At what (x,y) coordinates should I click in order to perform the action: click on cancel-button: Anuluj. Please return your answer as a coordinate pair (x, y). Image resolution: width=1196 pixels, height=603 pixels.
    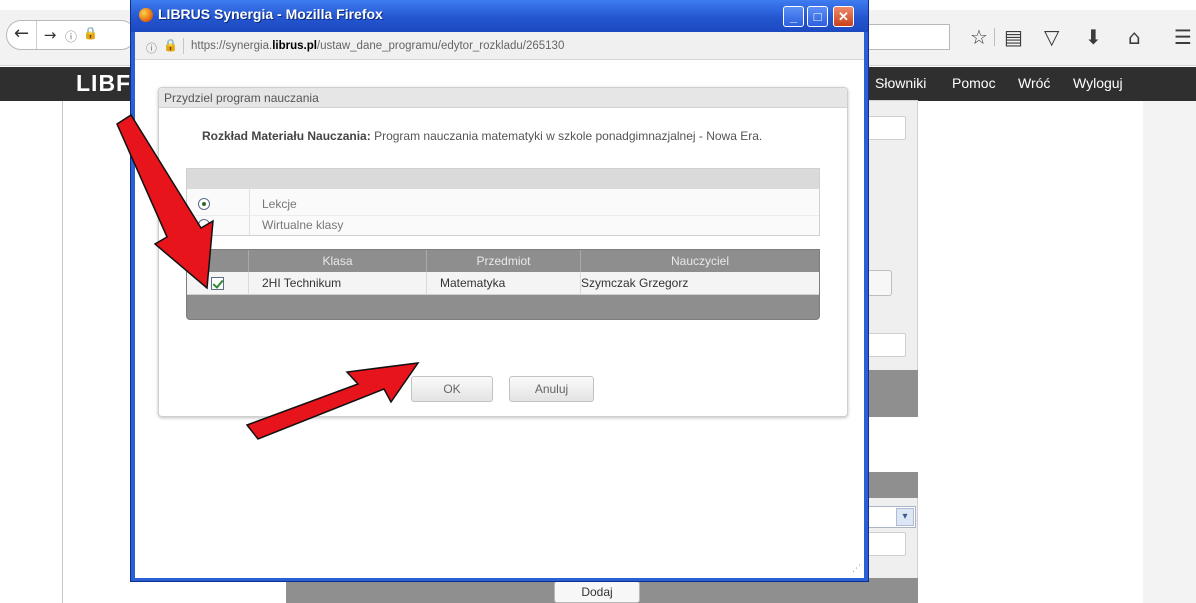
    Looking at the image, I should click on (551, 389).